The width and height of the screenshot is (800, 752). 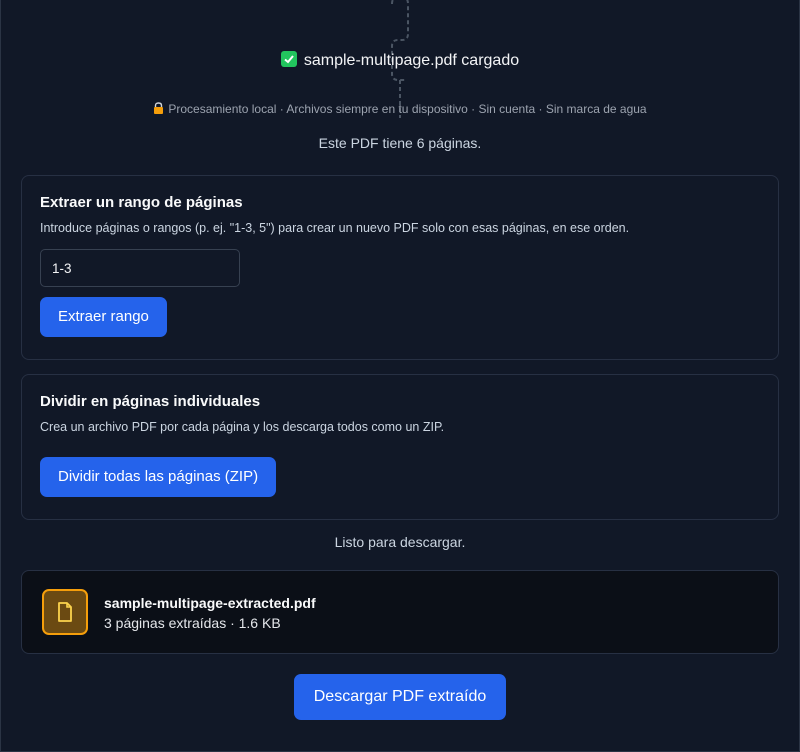 What do you see at coordinates (400, 697) in the screenshot?
I see `download-pdf-button: Descargar PDF extraído` at bounding box center [400, 697].